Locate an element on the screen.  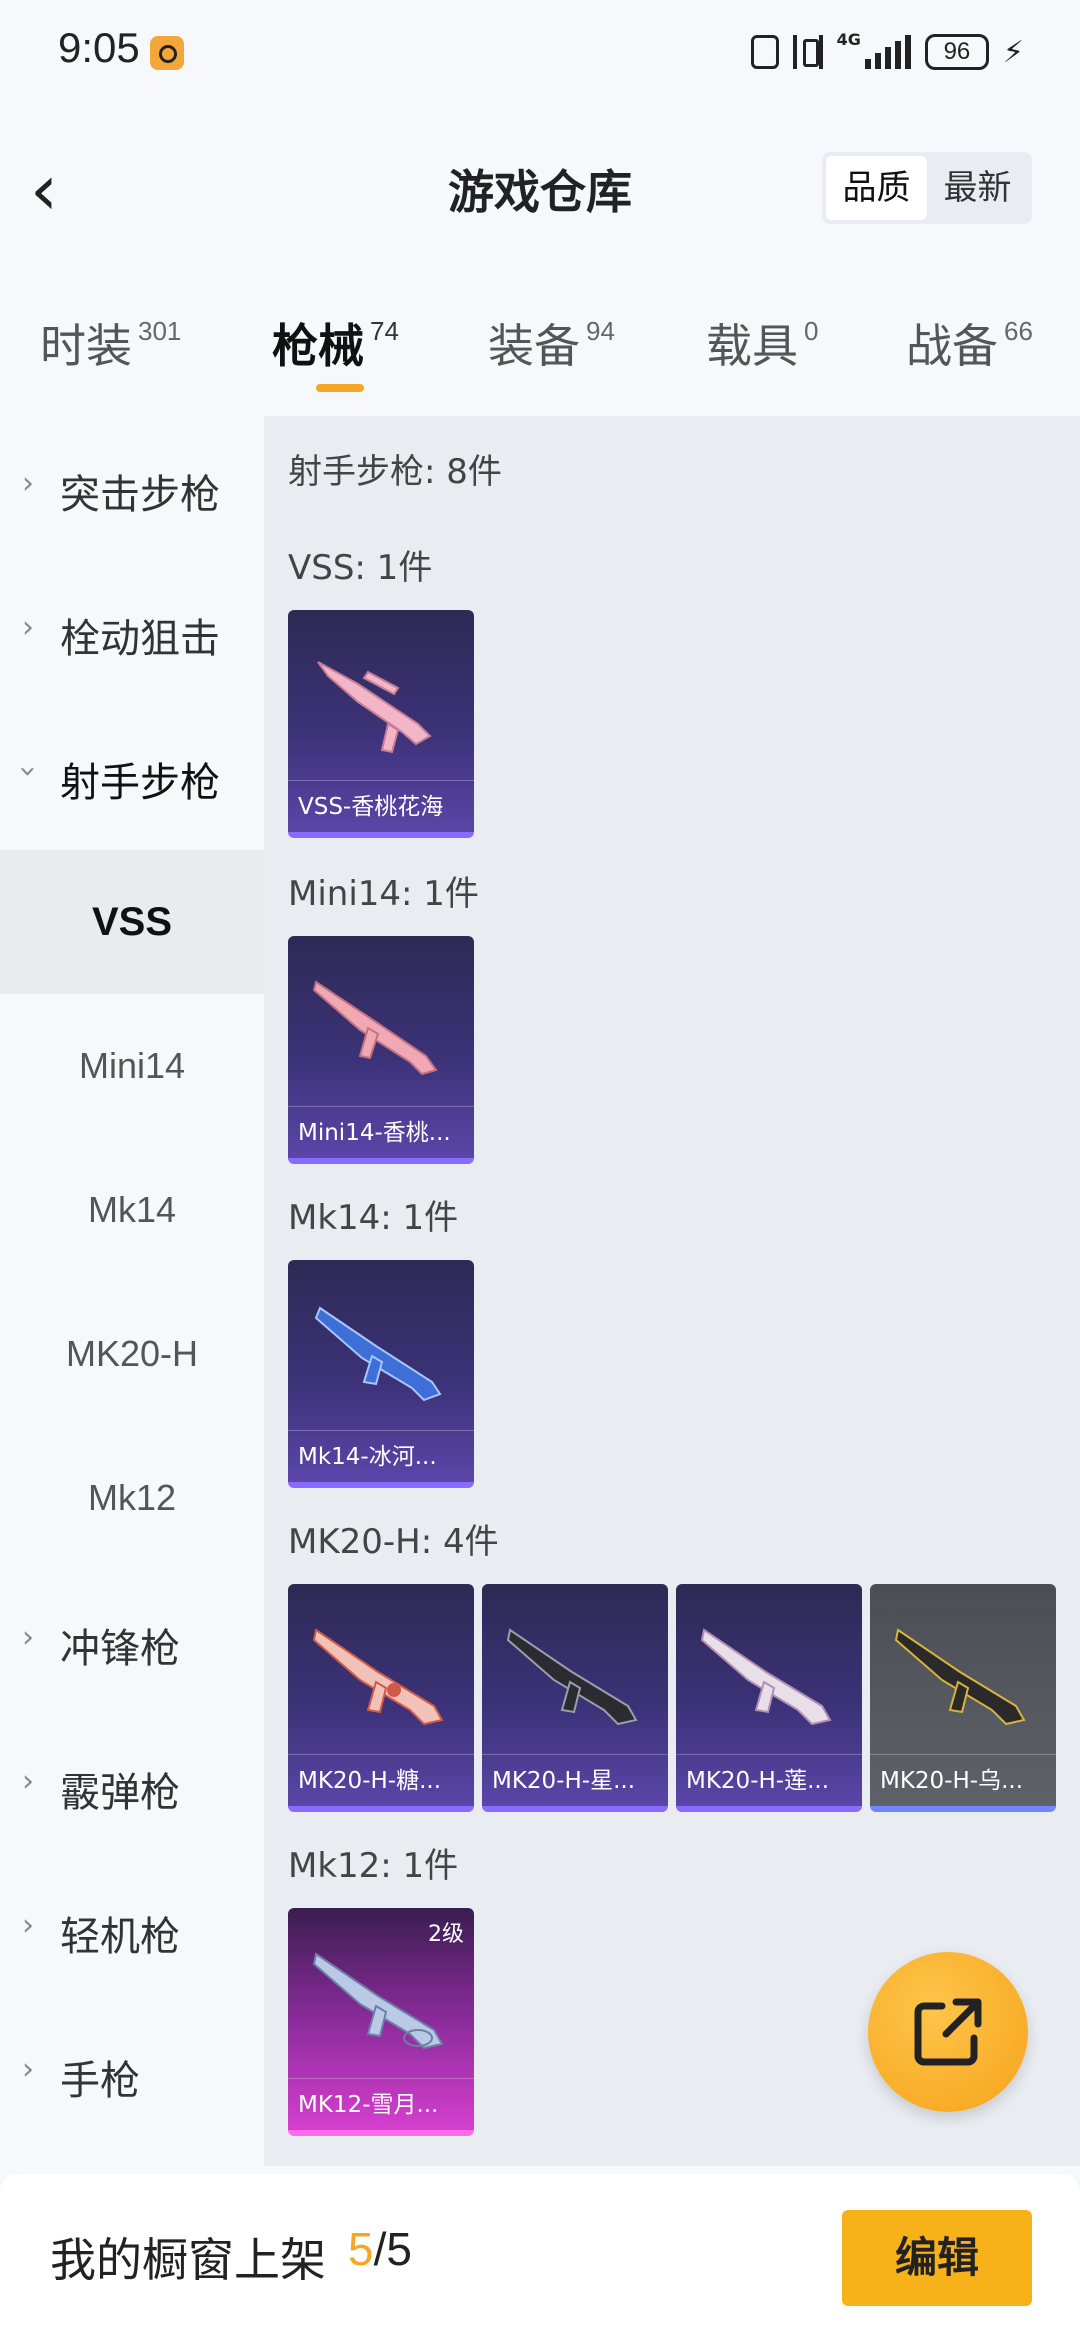
item-level-badge: 2级 is located at coordinates (446, 1934).